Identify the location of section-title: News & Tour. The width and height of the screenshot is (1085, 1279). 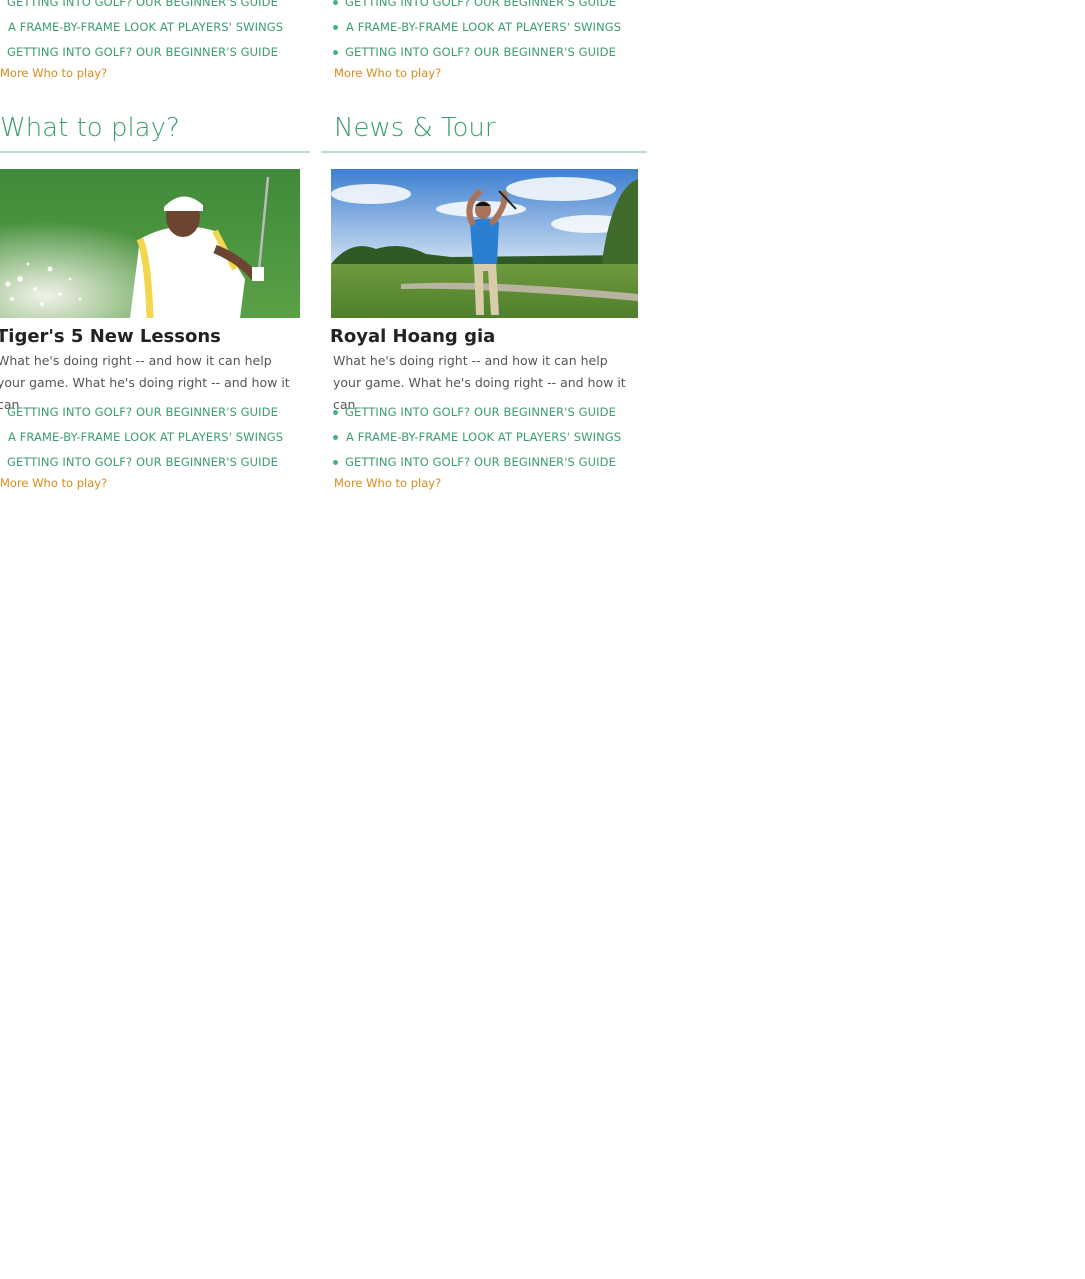
(415, 128).